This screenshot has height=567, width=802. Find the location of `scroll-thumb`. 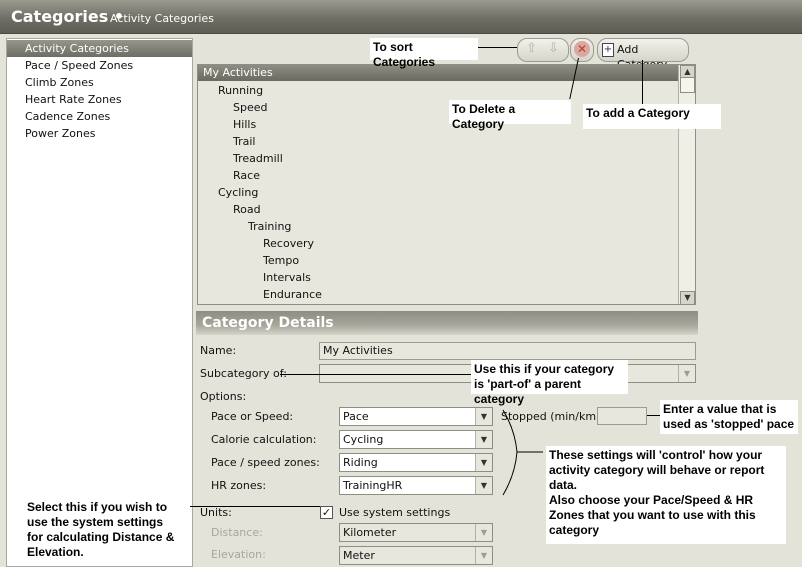

scroll-thumb is located at coordinates (687, 85).